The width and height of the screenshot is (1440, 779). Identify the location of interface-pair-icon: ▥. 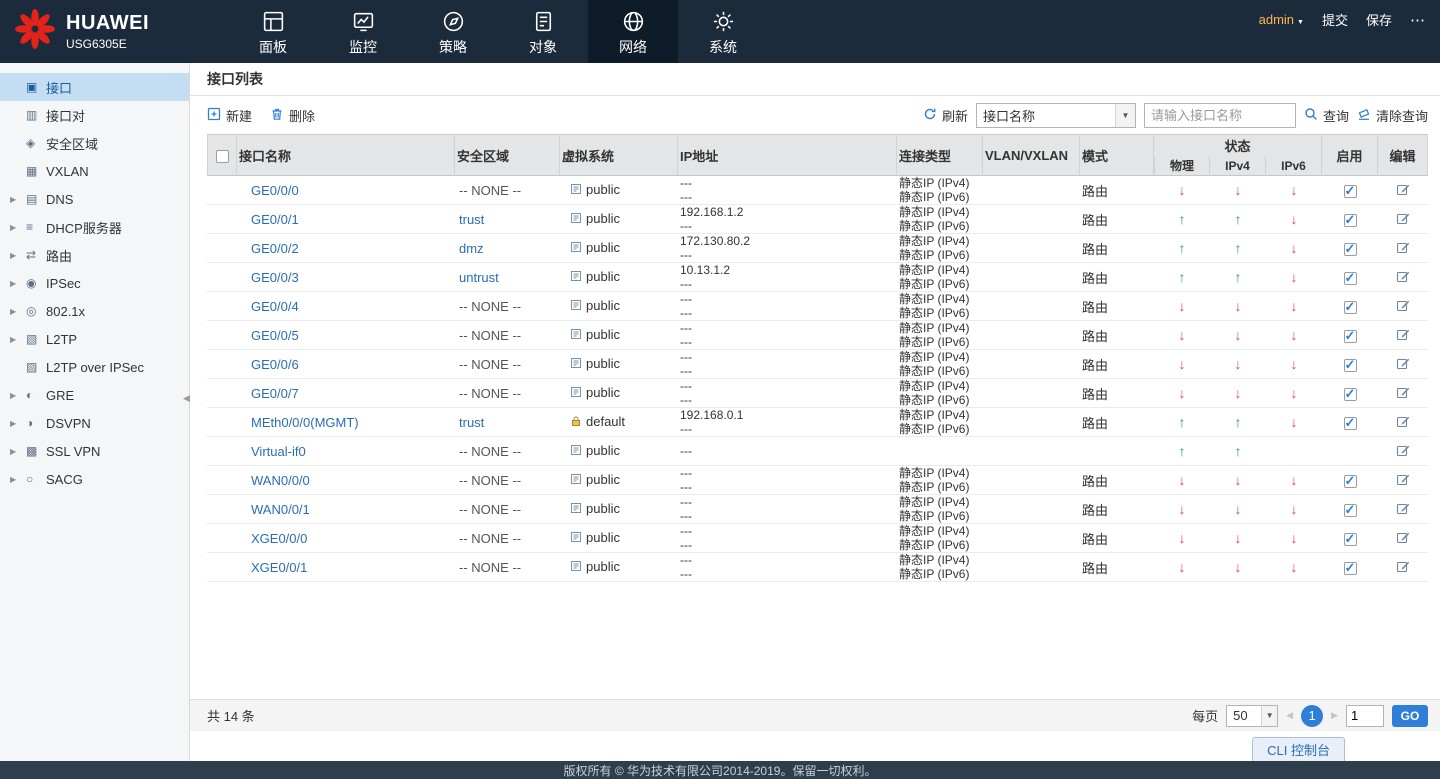
(32, 115).